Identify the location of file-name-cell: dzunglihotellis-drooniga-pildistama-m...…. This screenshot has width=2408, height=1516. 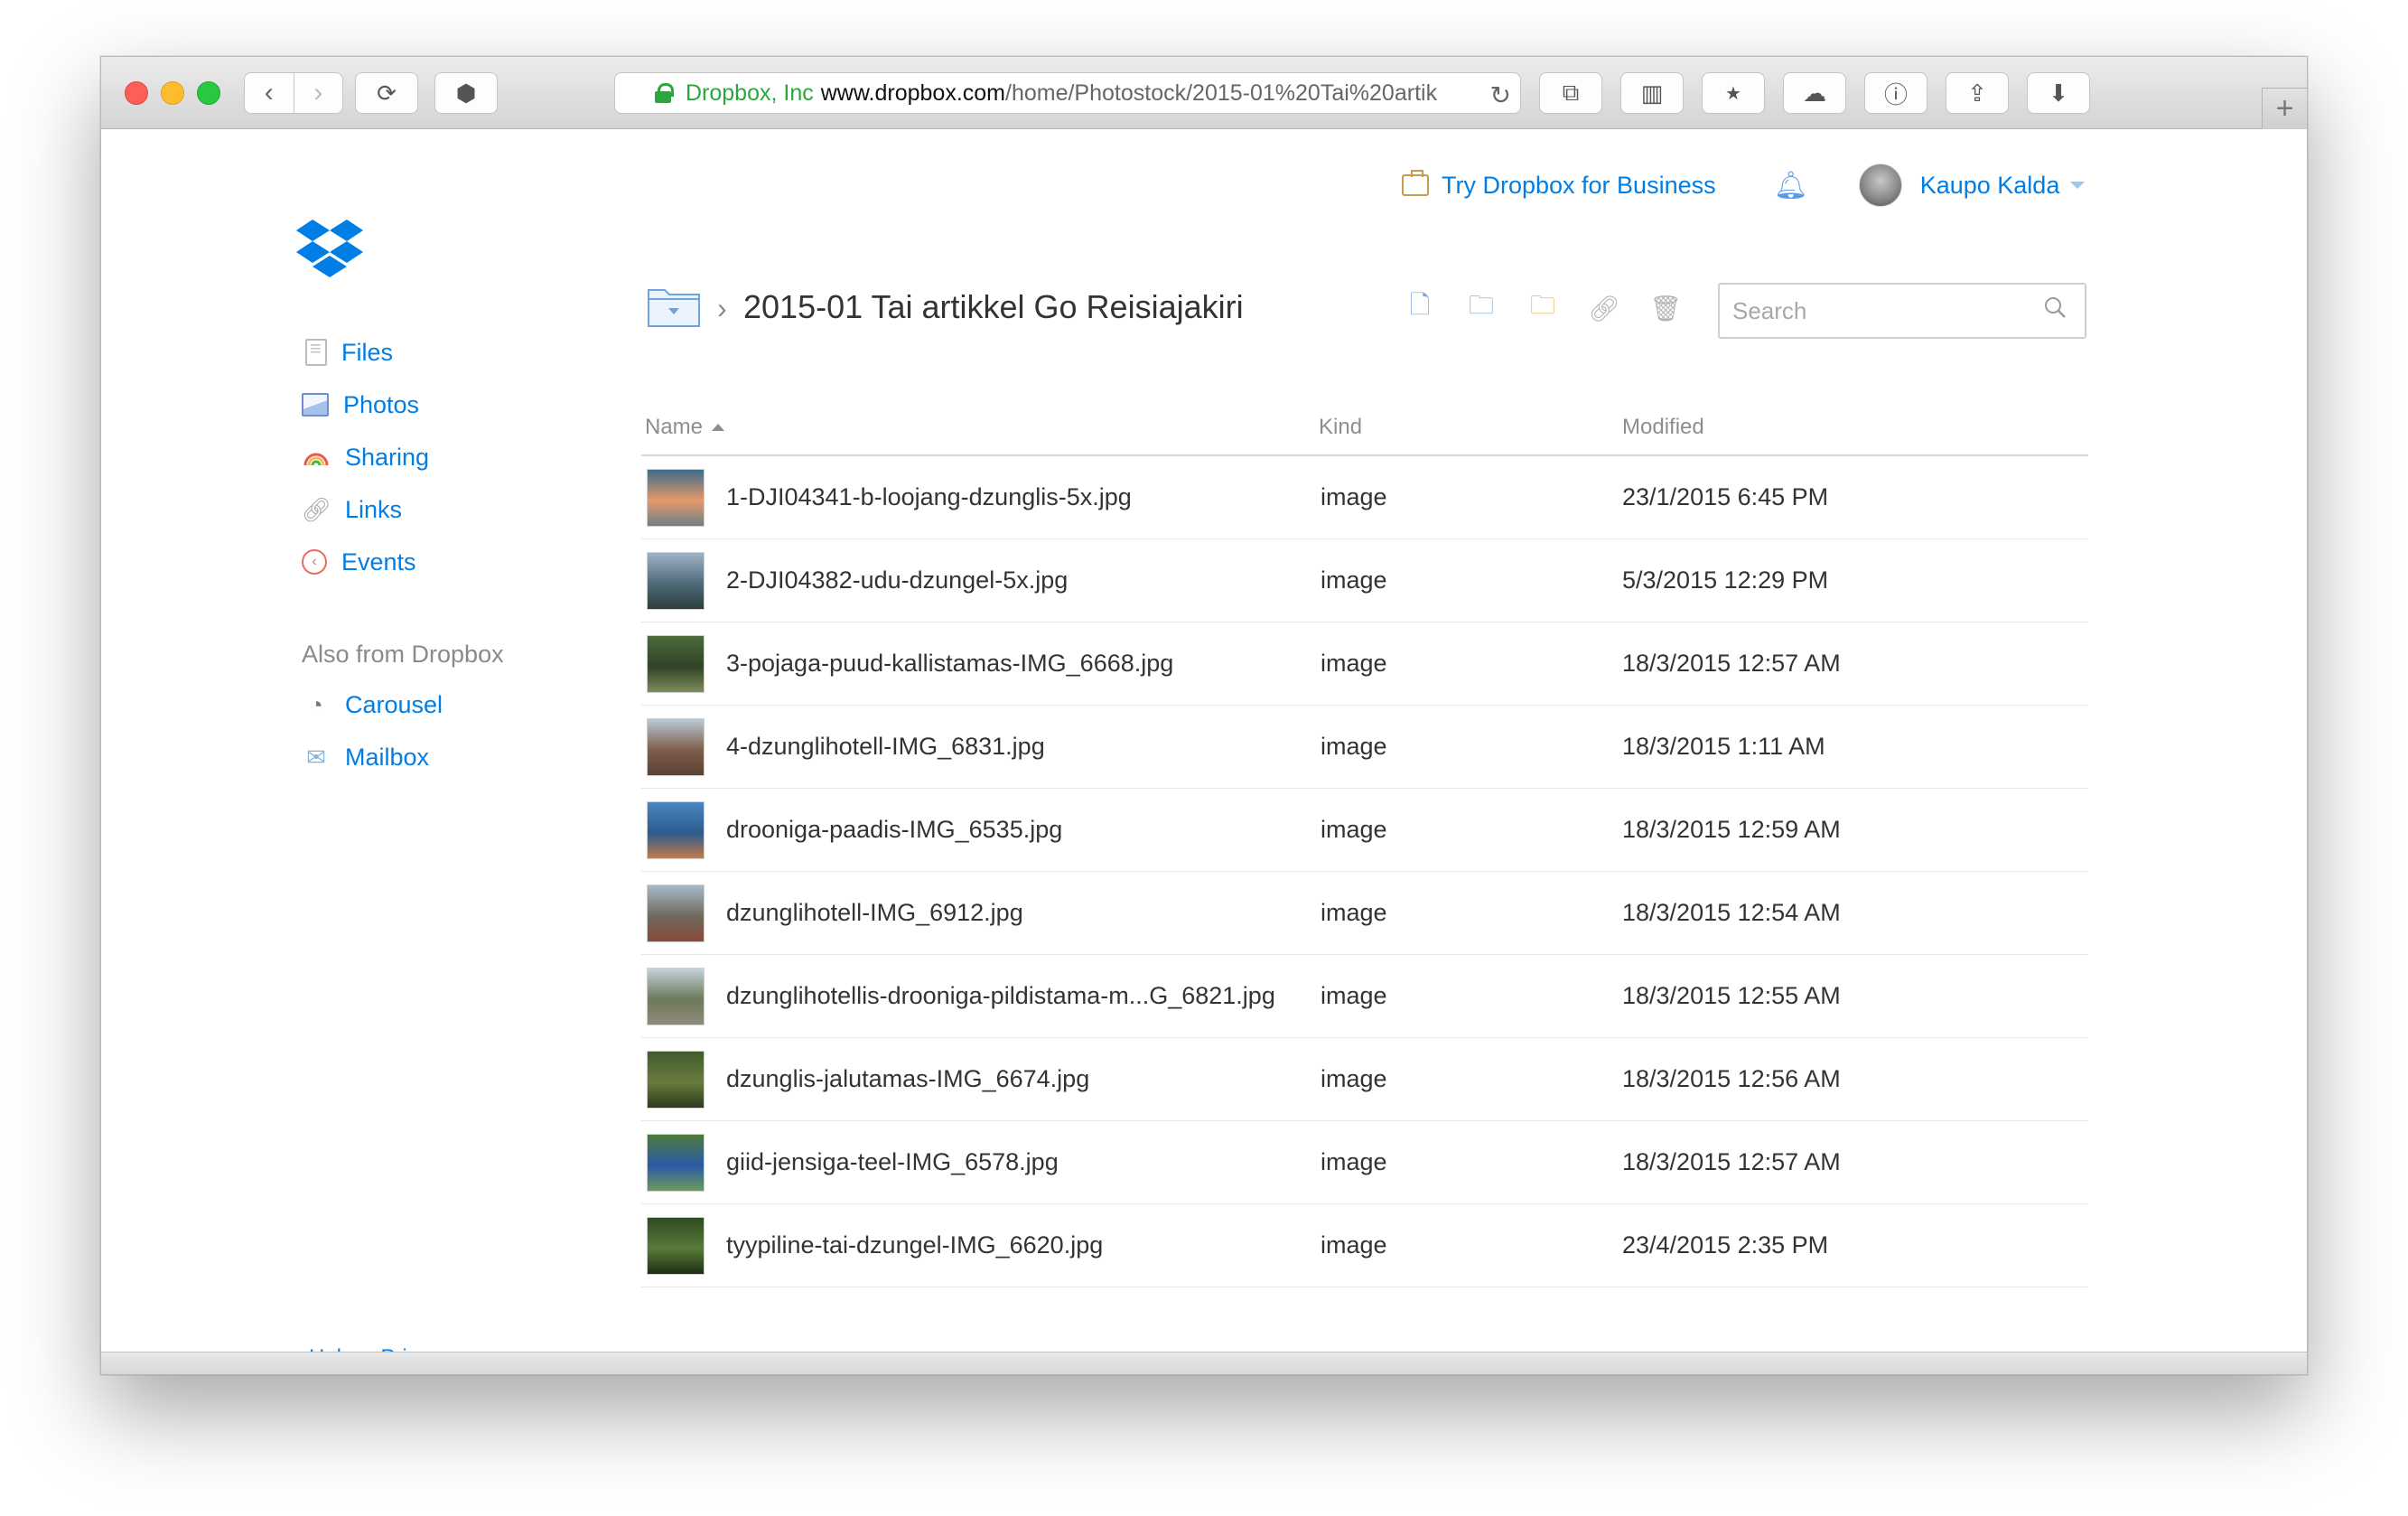
(980, 996).